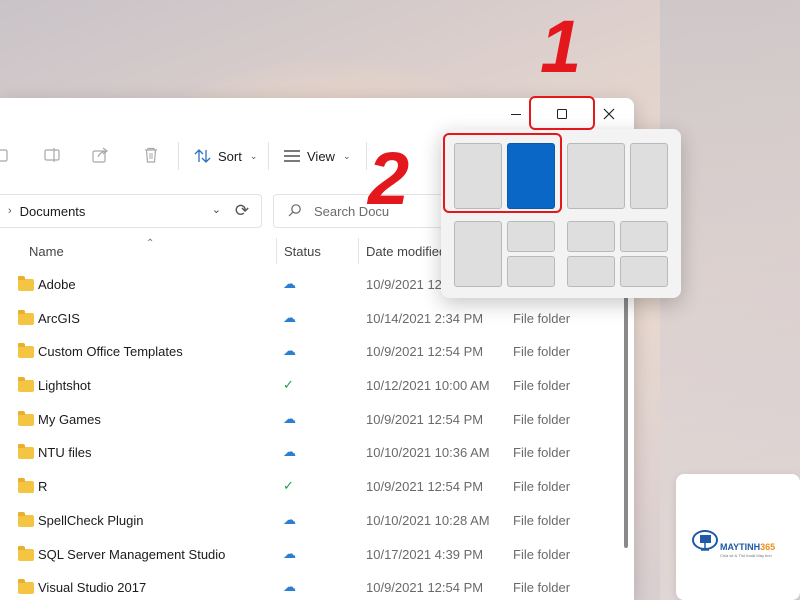 The image size is (800, 600). What do you see at coordinates (502, 173) in the screenshot?
I see `highlight-snap-layout` at bounding box center [502, 173].